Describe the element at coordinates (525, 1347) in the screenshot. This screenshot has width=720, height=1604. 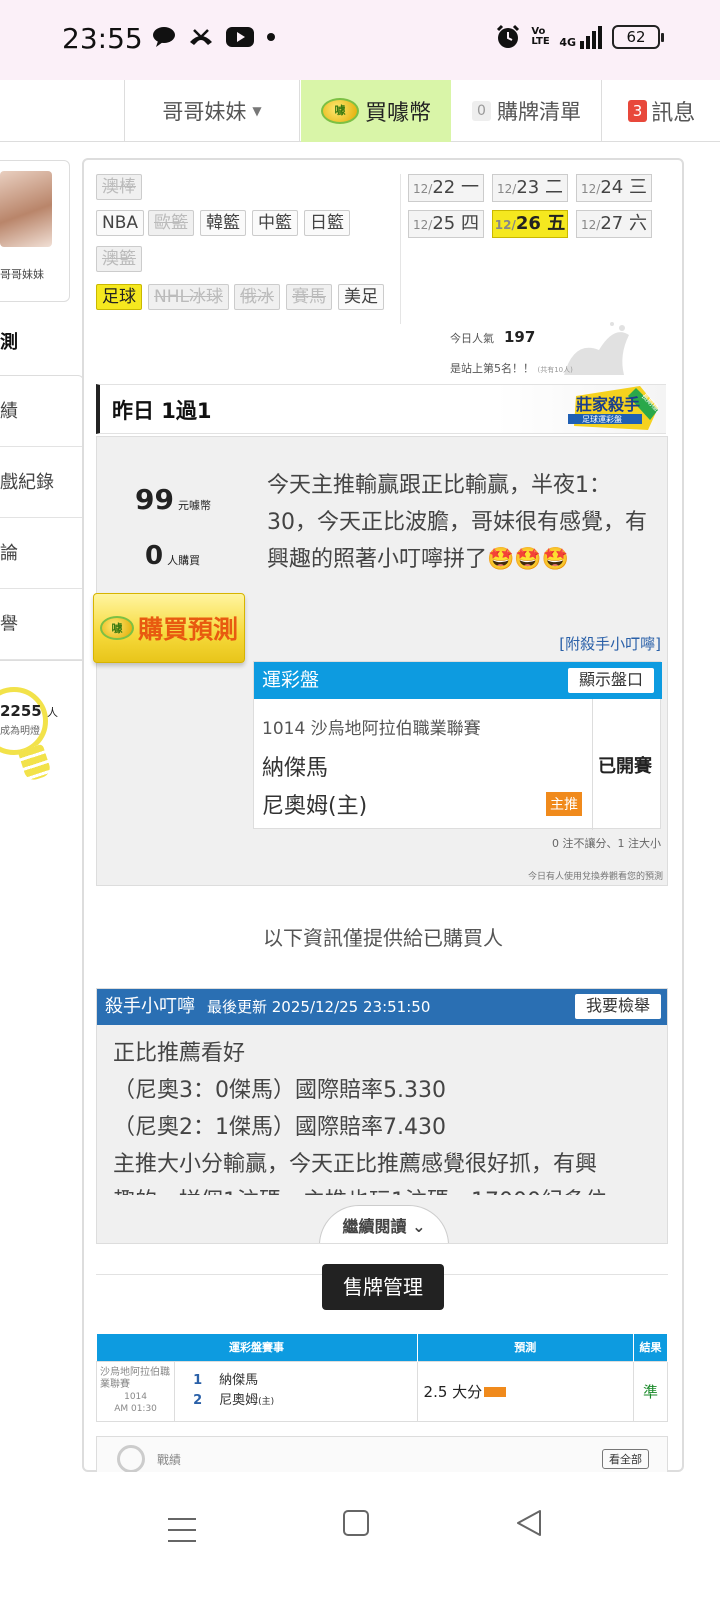
I see `column-header-prediction: 預測` at that location.